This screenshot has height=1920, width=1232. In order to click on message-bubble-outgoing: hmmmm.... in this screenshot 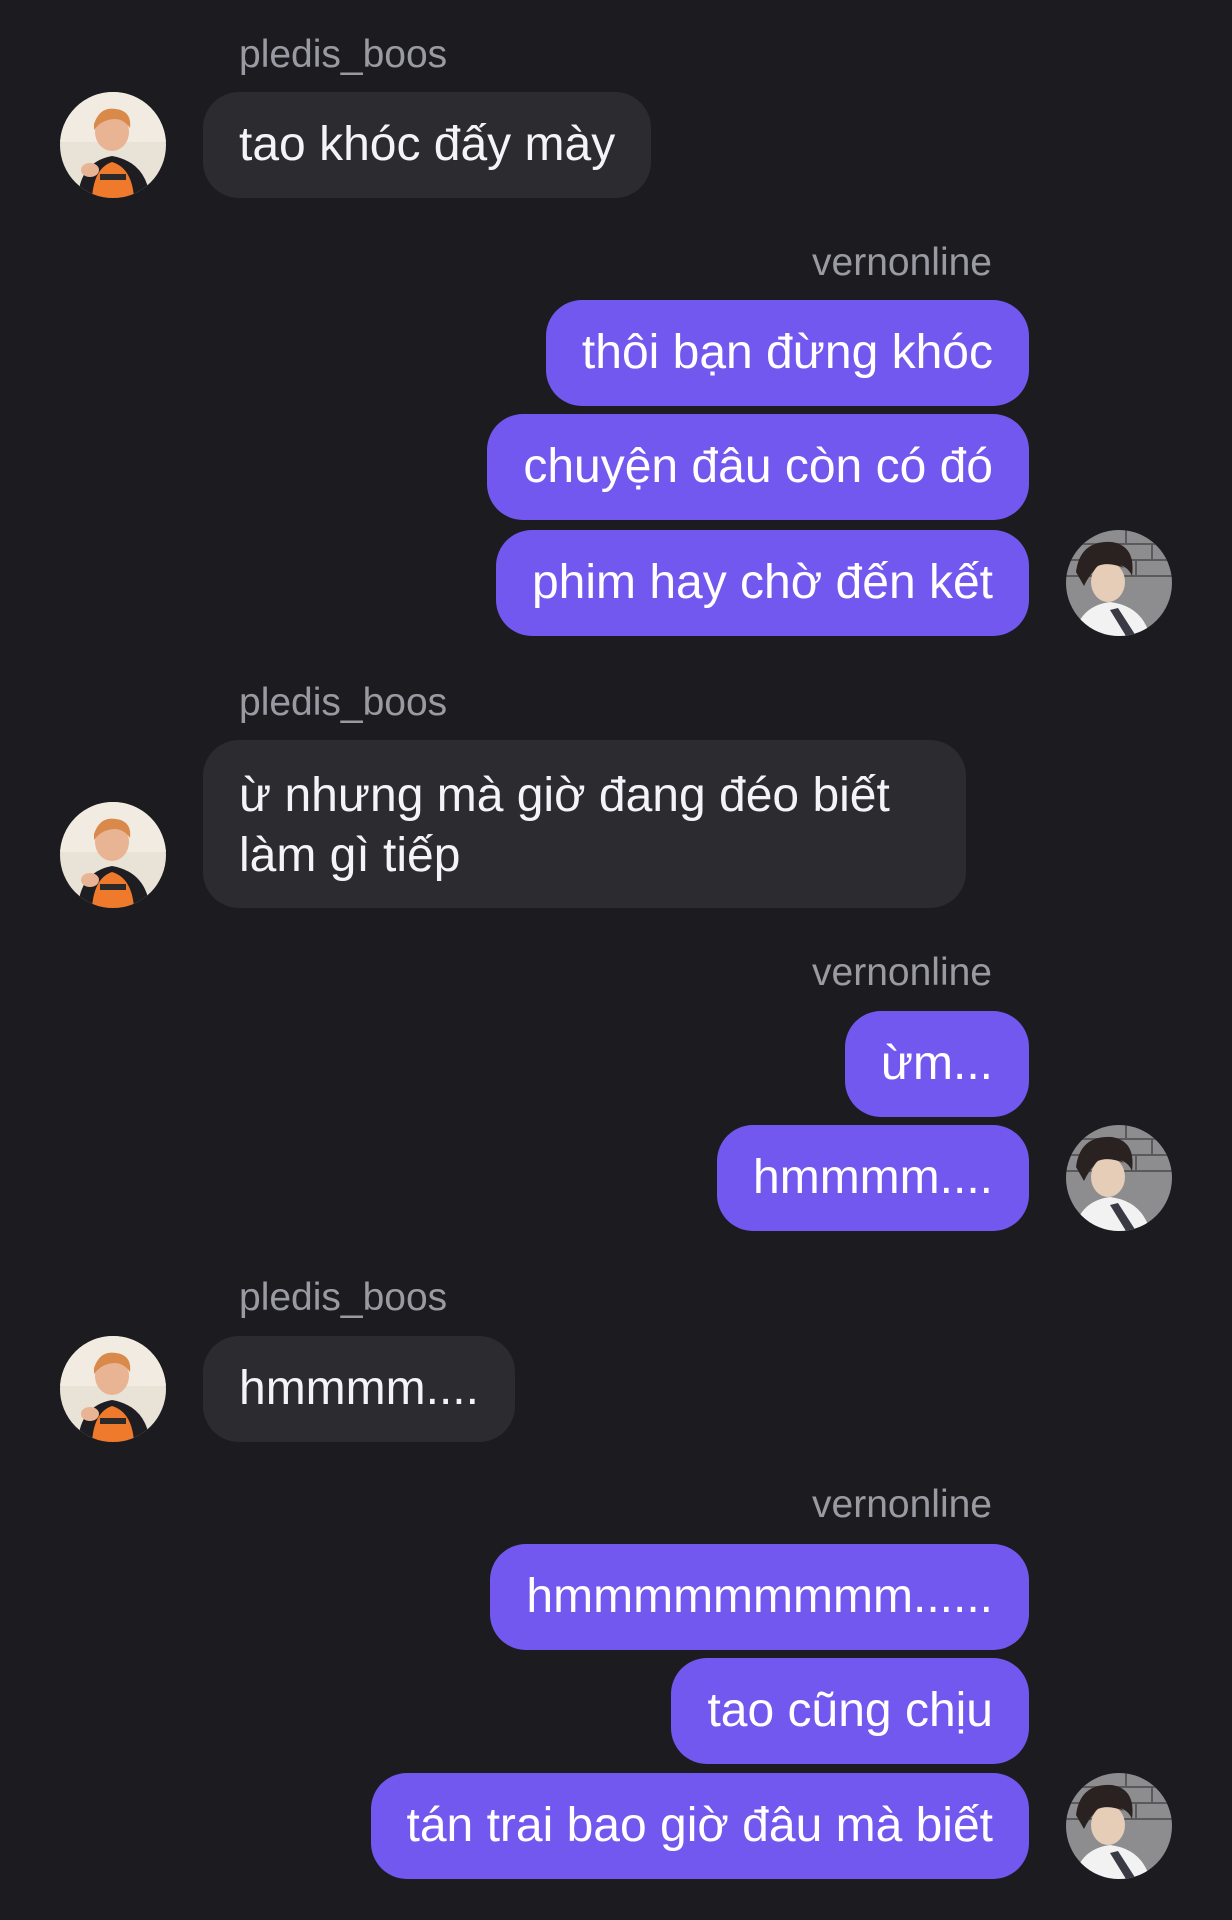, I will do `click(873, 1178)`.